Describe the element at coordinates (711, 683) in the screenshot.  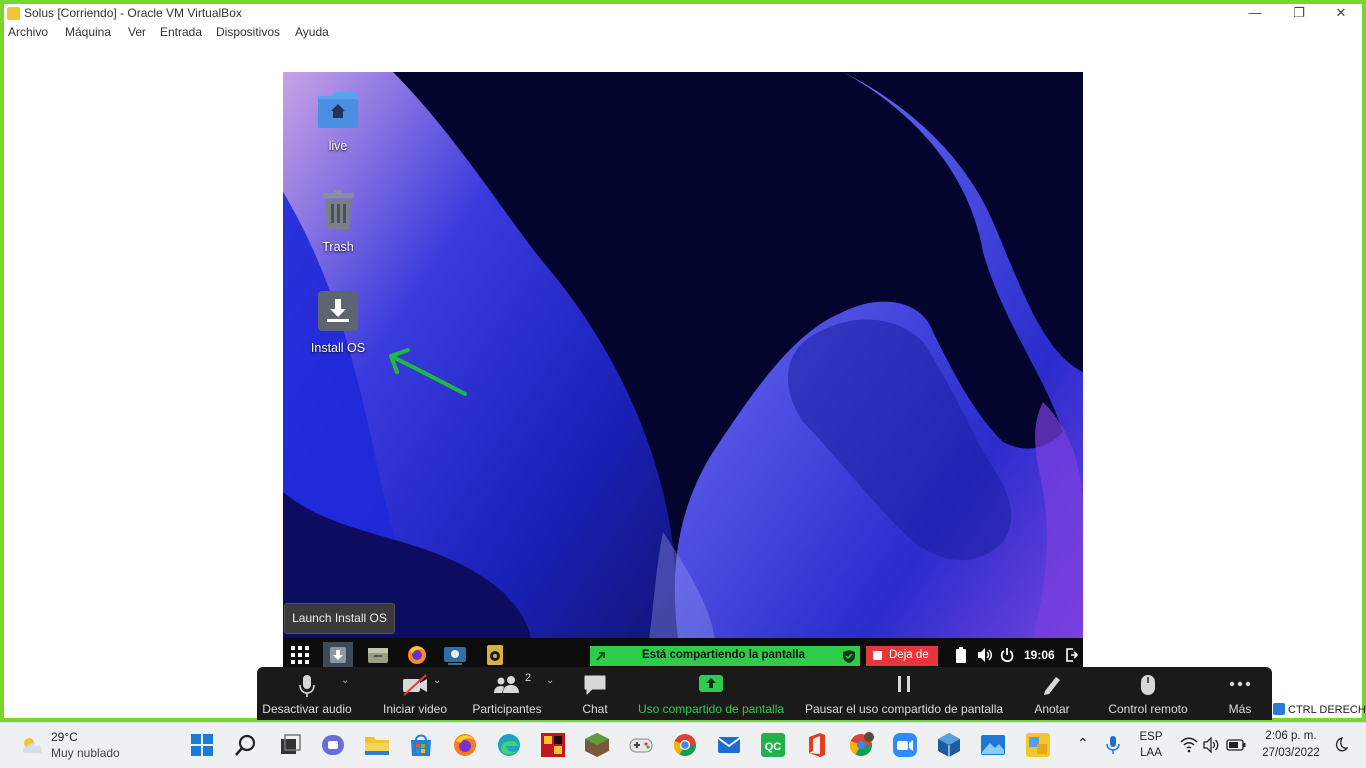
I see `share-screen-icon` at that location.